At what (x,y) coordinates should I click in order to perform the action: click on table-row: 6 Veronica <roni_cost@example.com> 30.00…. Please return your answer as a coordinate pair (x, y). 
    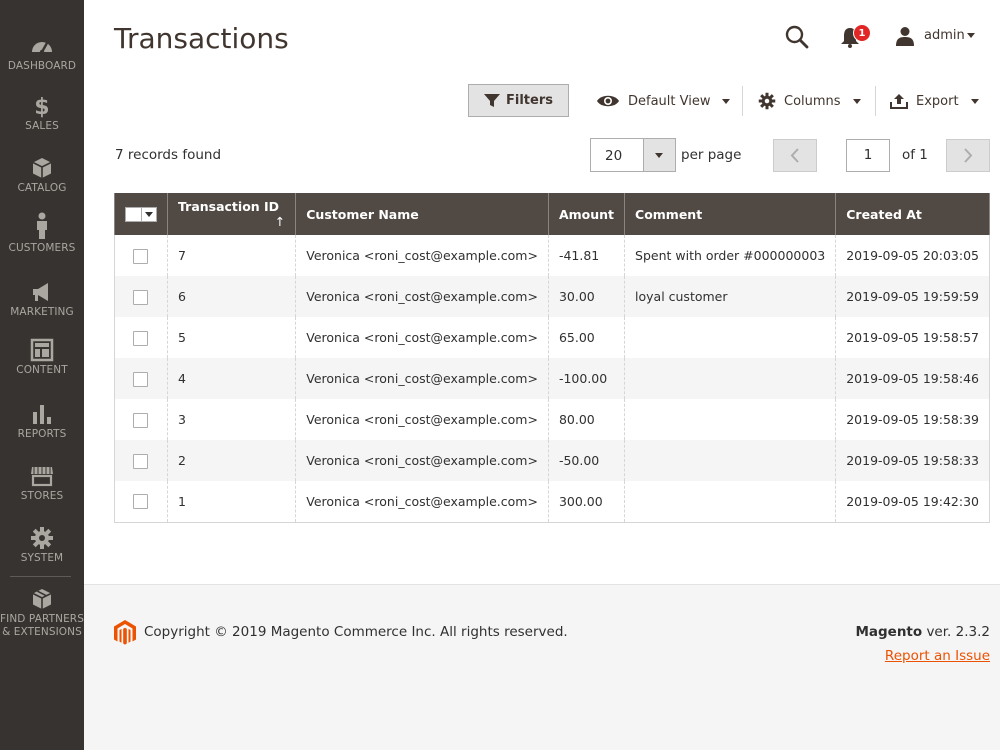
    Looking at the image, I should click on (552, 296).